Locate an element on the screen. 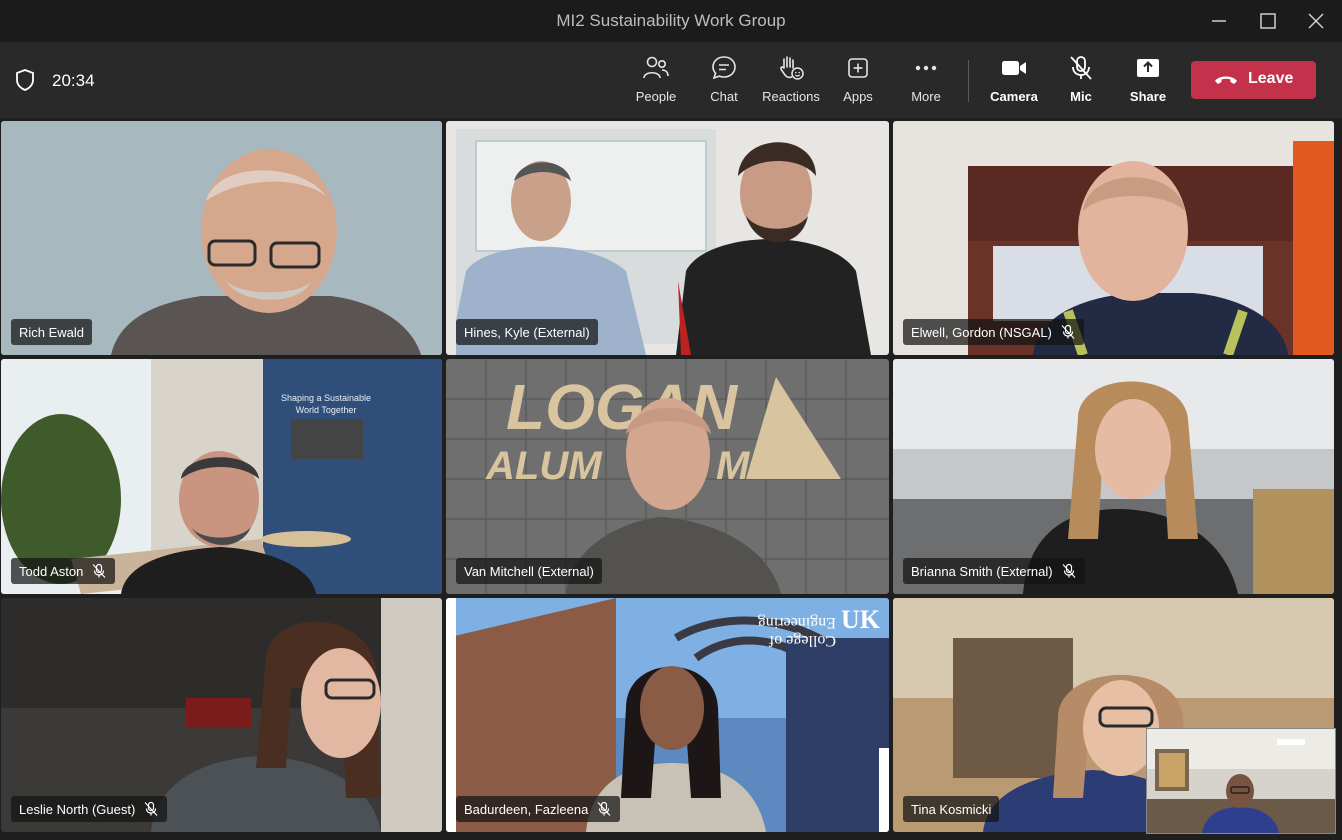 The width and height of the screenshot is (1342, 840). window-title: MI2 Sustainability Work Group is located at coordinates (671, 20).